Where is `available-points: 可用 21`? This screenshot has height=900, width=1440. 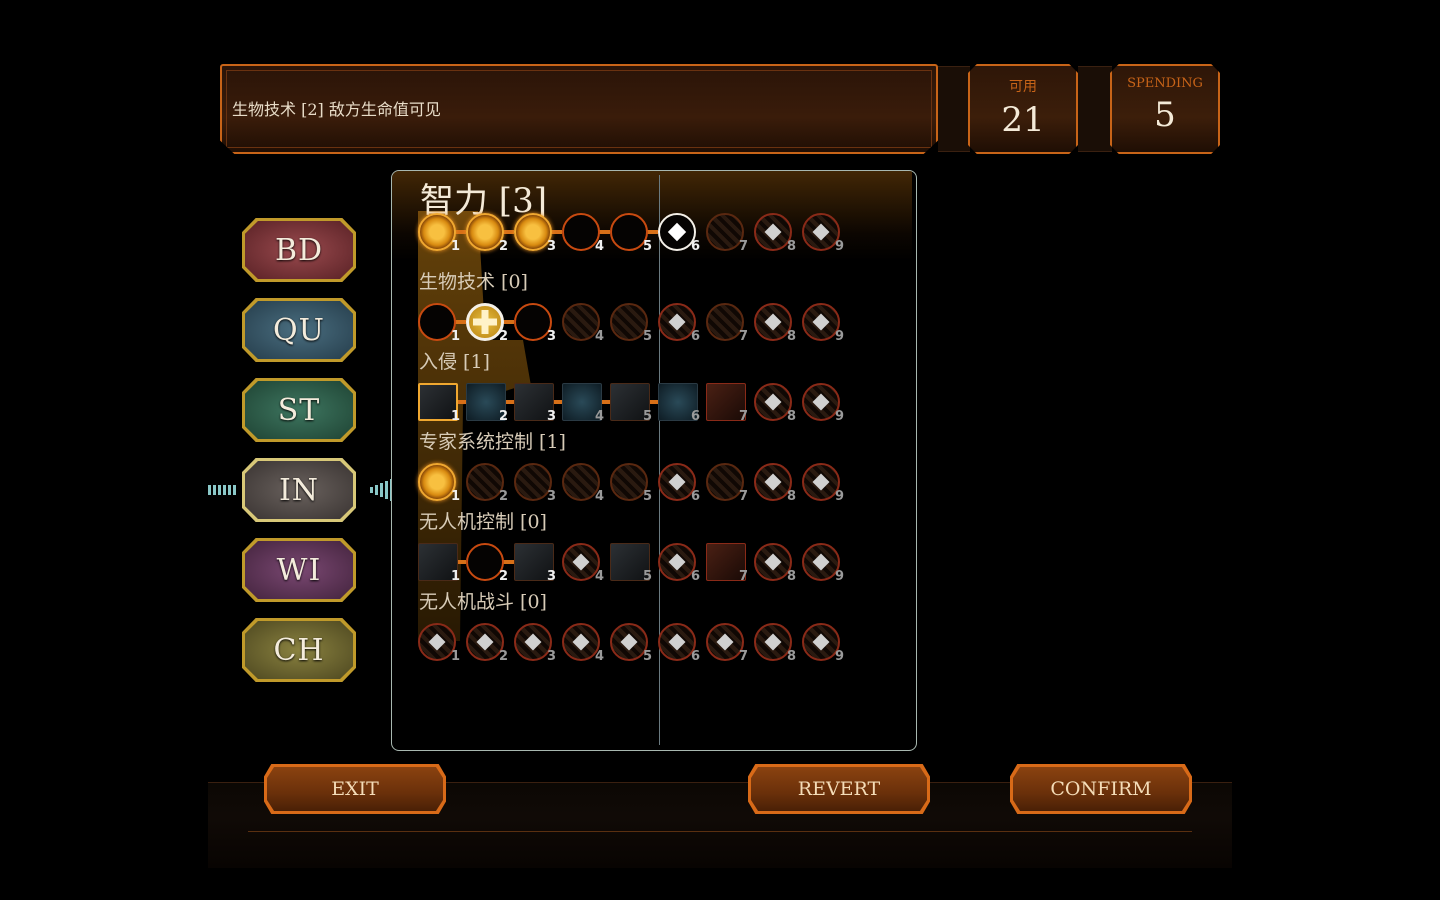
available-points: 可用 21 is located at coordinates (1023, 109).